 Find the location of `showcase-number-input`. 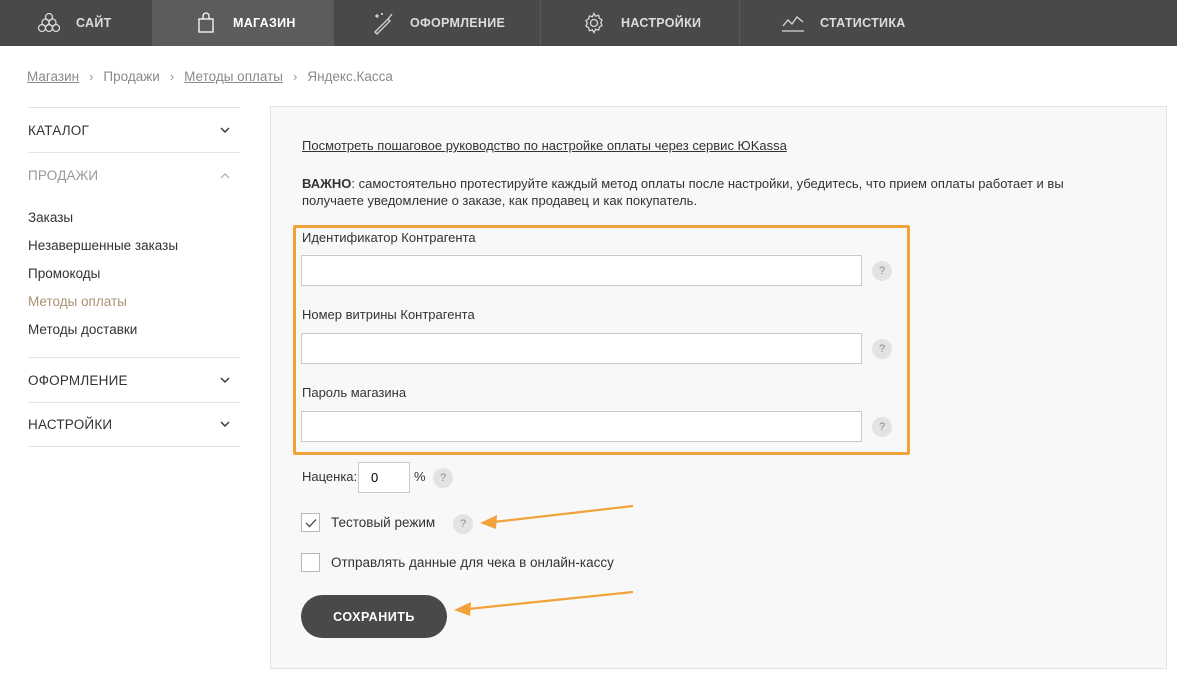

showcase-number-input is located at coordinates (581, 348).